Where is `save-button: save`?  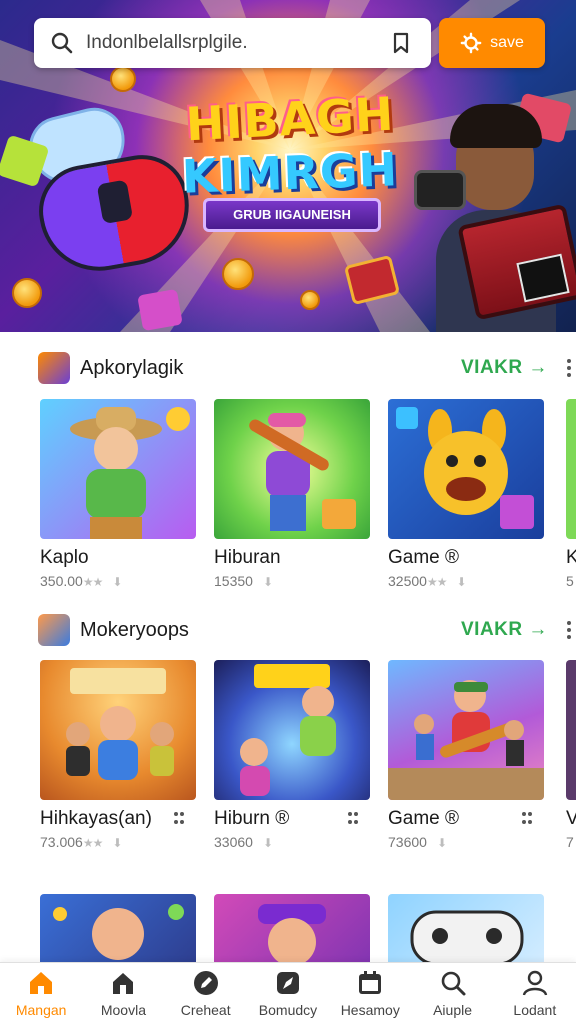 save-button: save is located at coordinates (492, 43).